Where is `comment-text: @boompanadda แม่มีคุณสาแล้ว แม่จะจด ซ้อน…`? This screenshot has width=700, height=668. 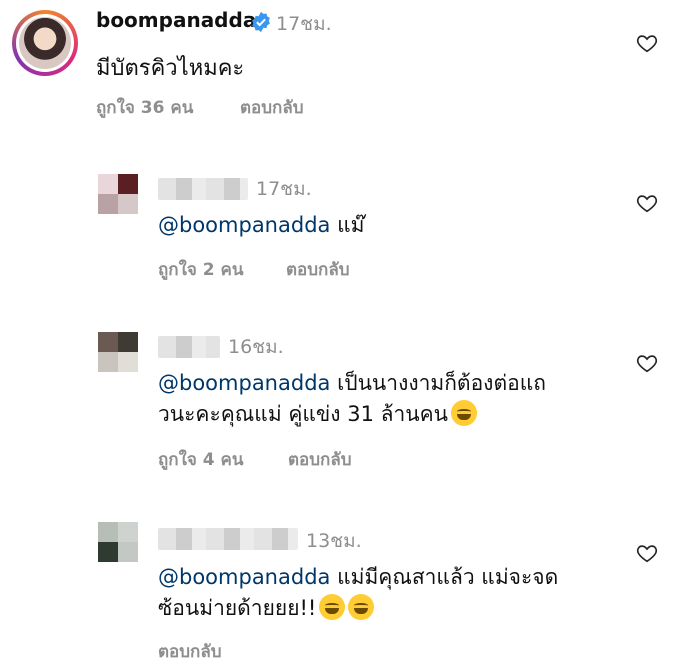 comment-text: @boompanadda แม่มีคุณสาแล้ว แม่จะจด ซ้อน… is located at coordinates (358, 592).